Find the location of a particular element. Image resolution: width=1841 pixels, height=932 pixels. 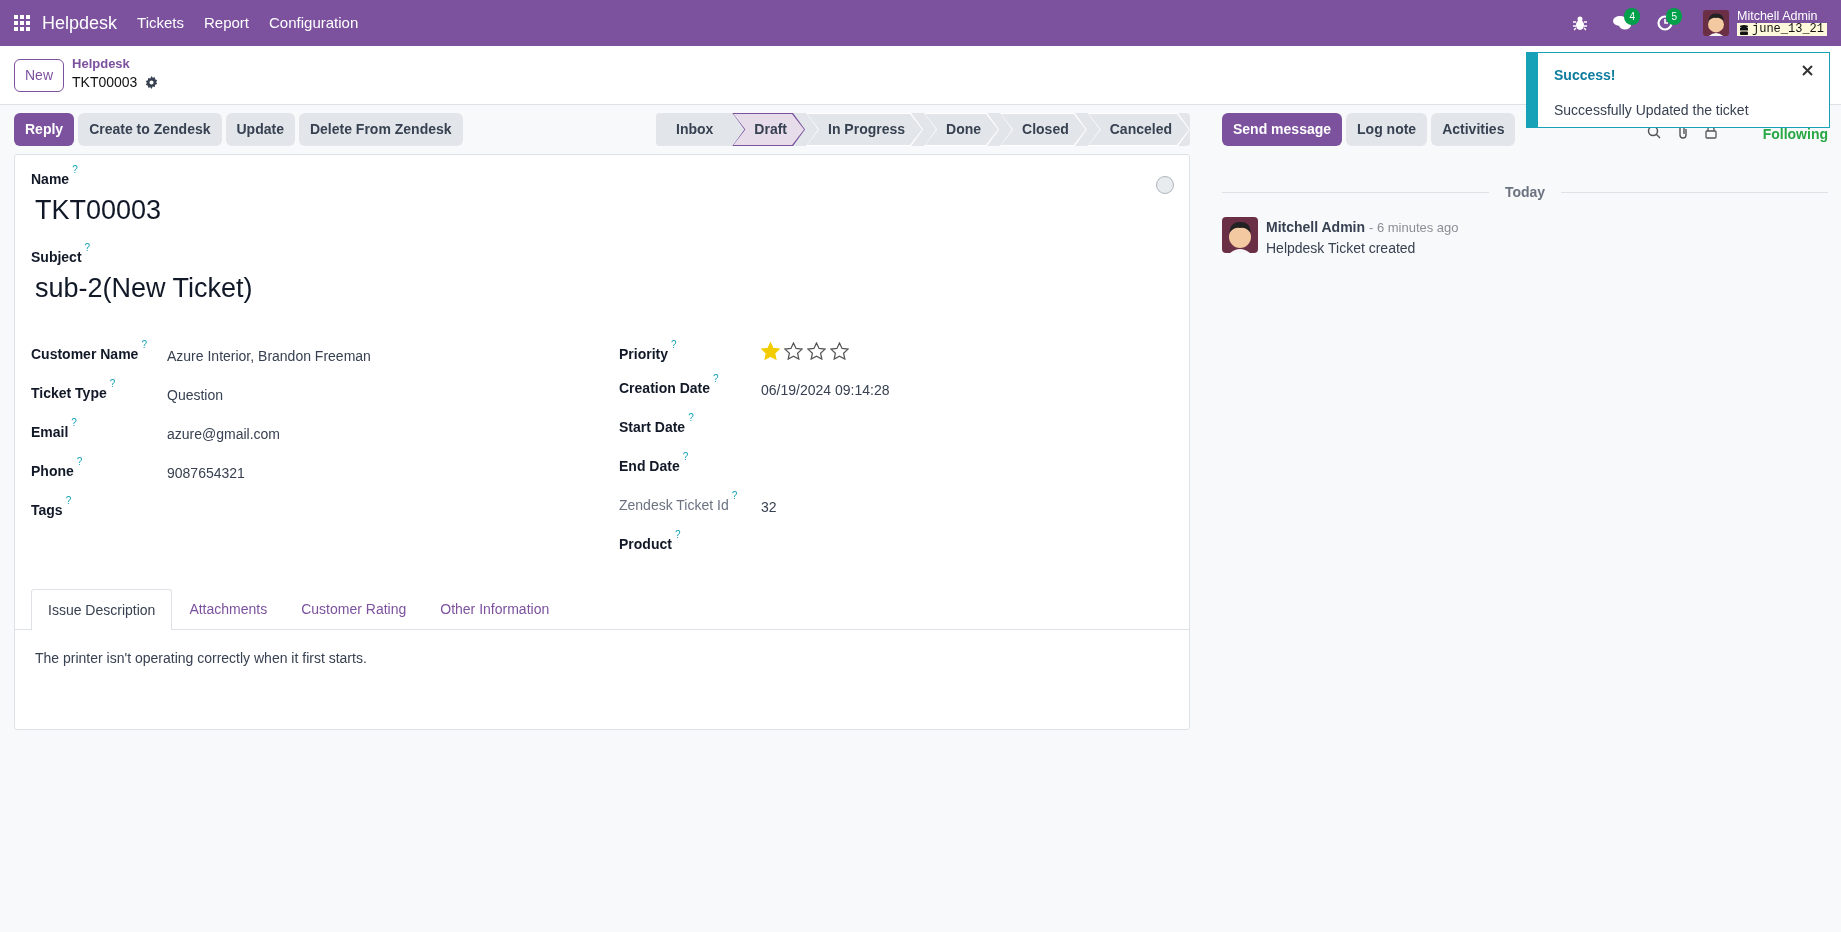

breadcrumb-link: Helpdesk is located at coordinates (115, 64).